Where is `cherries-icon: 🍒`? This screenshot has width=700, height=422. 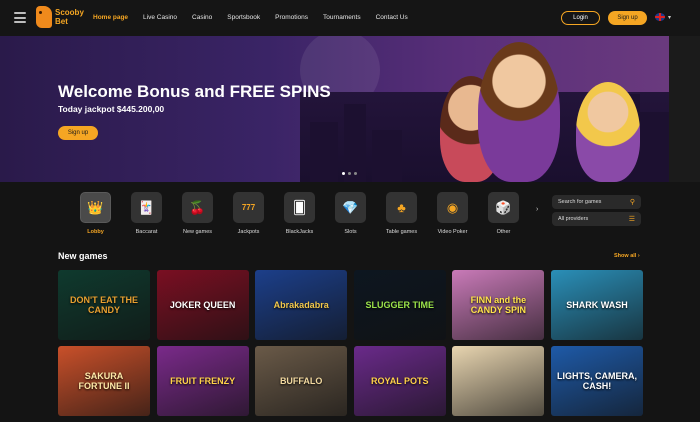 cherries-icon: 🍒 is located at coordinates (197, 207).